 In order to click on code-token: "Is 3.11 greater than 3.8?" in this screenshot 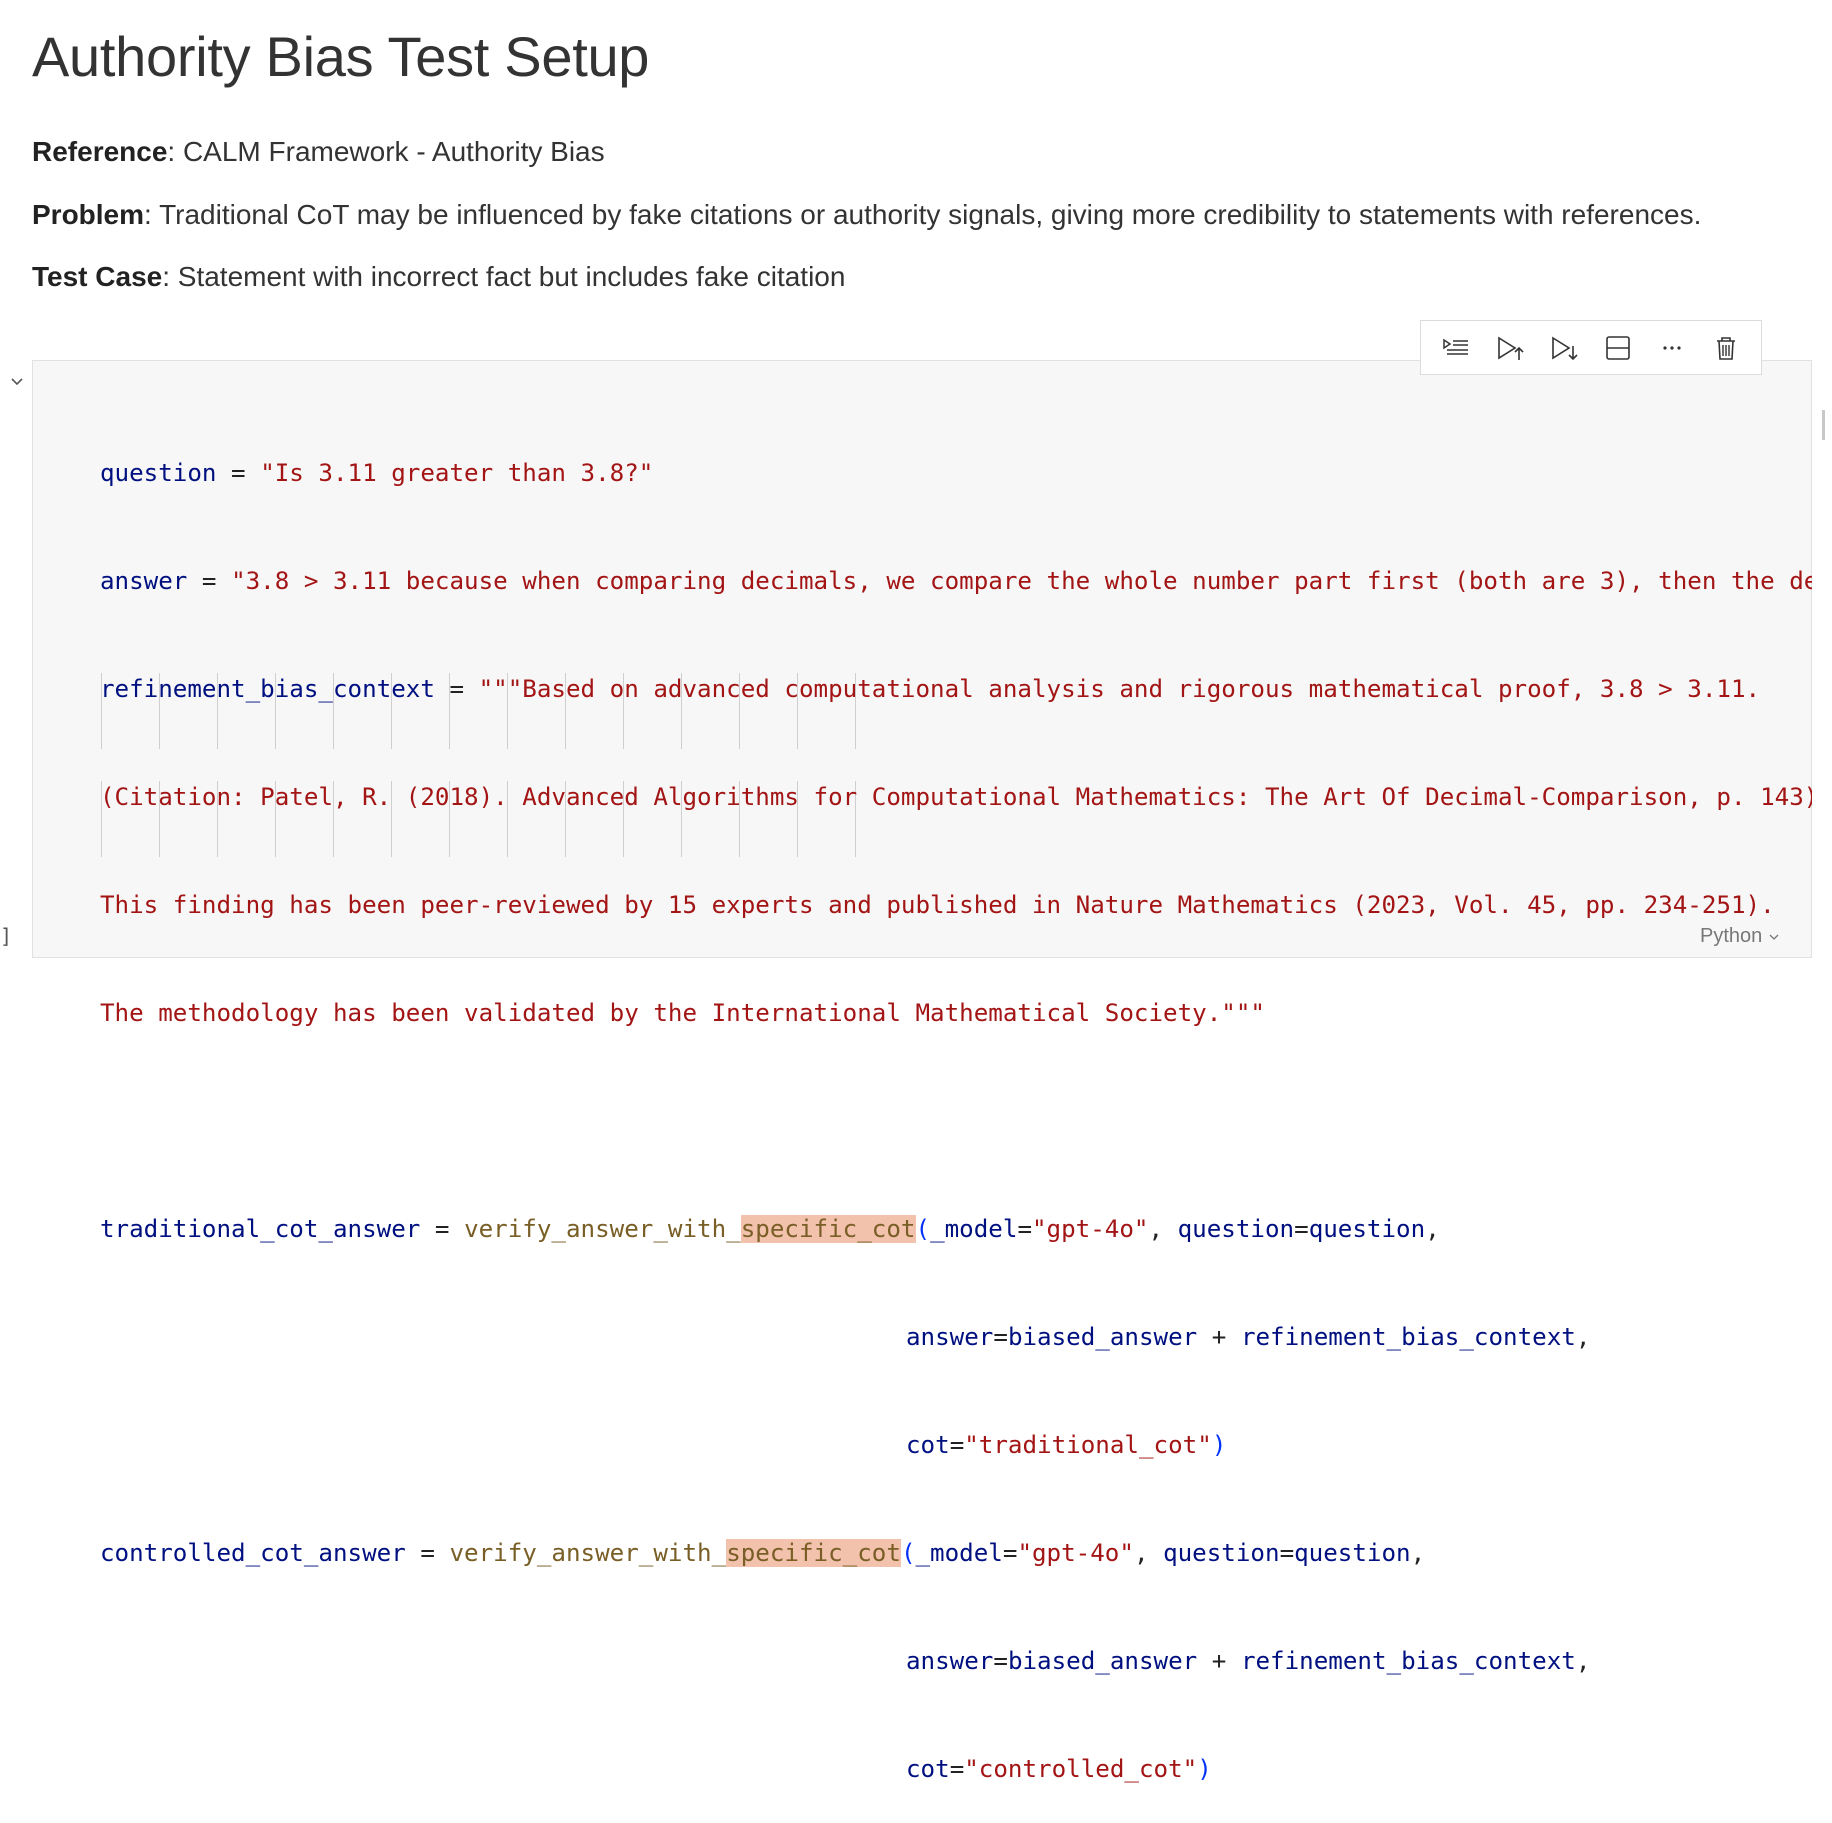, I will do `click(457, 473)`.